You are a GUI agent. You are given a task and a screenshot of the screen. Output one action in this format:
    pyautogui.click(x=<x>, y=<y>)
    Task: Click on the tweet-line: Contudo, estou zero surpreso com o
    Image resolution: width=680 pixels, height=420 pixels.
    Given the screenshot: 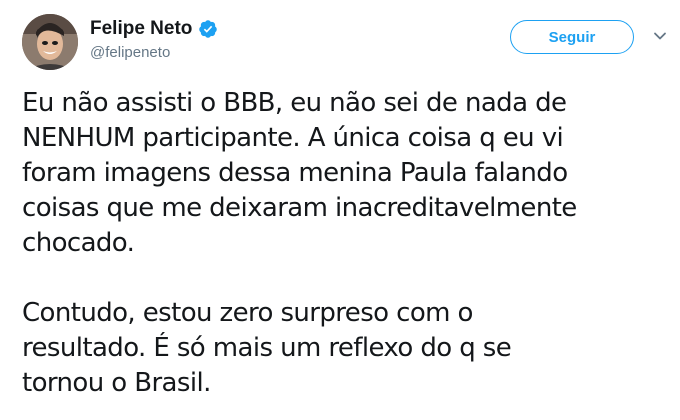 What is the action you would take?
    pyautogui.click(x=247, y=313)
    